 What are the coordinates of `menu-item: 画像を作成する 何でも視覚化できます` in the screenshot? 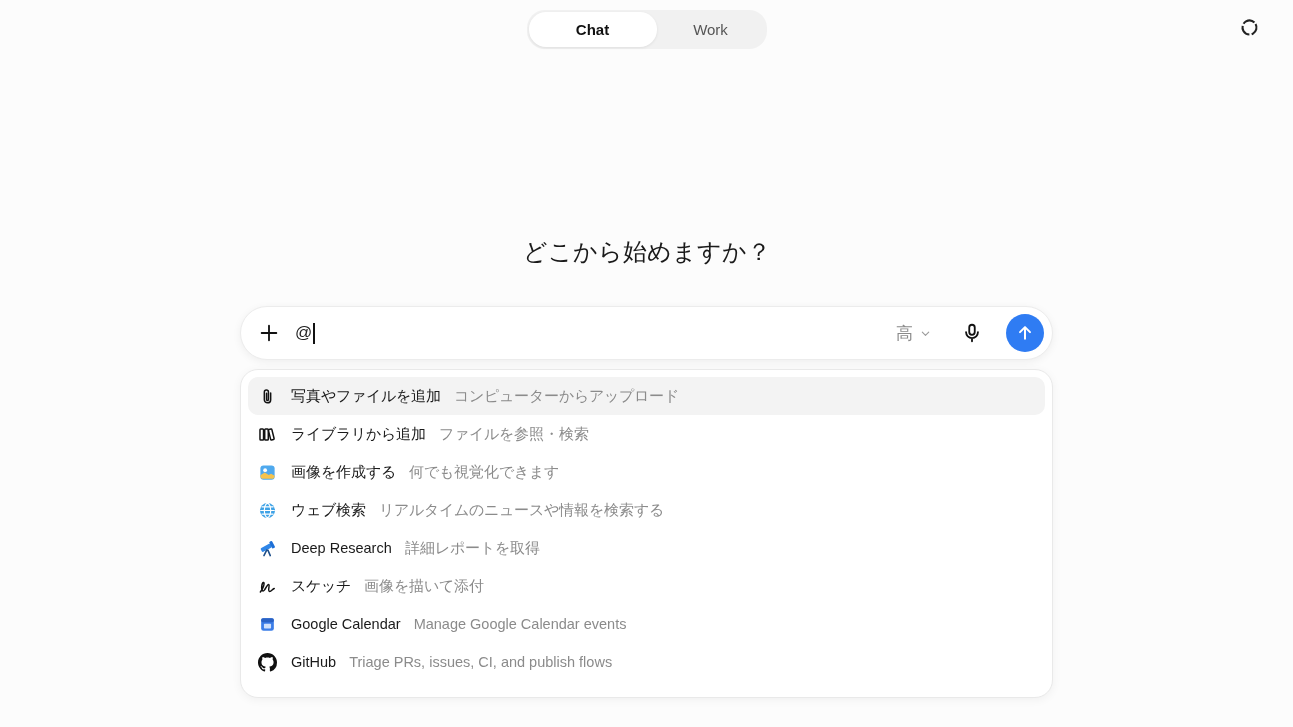 It's located at (646, 472).